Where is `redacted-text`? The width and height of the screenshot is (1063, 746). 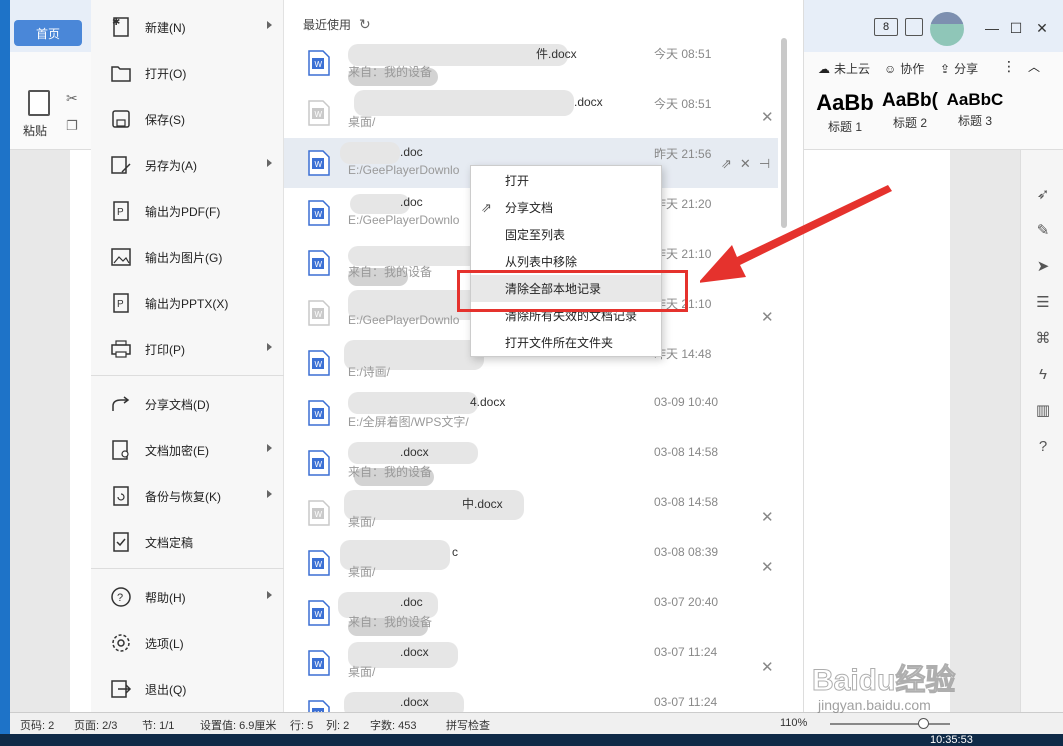 redacted-text is located at coordinates (413, 403).